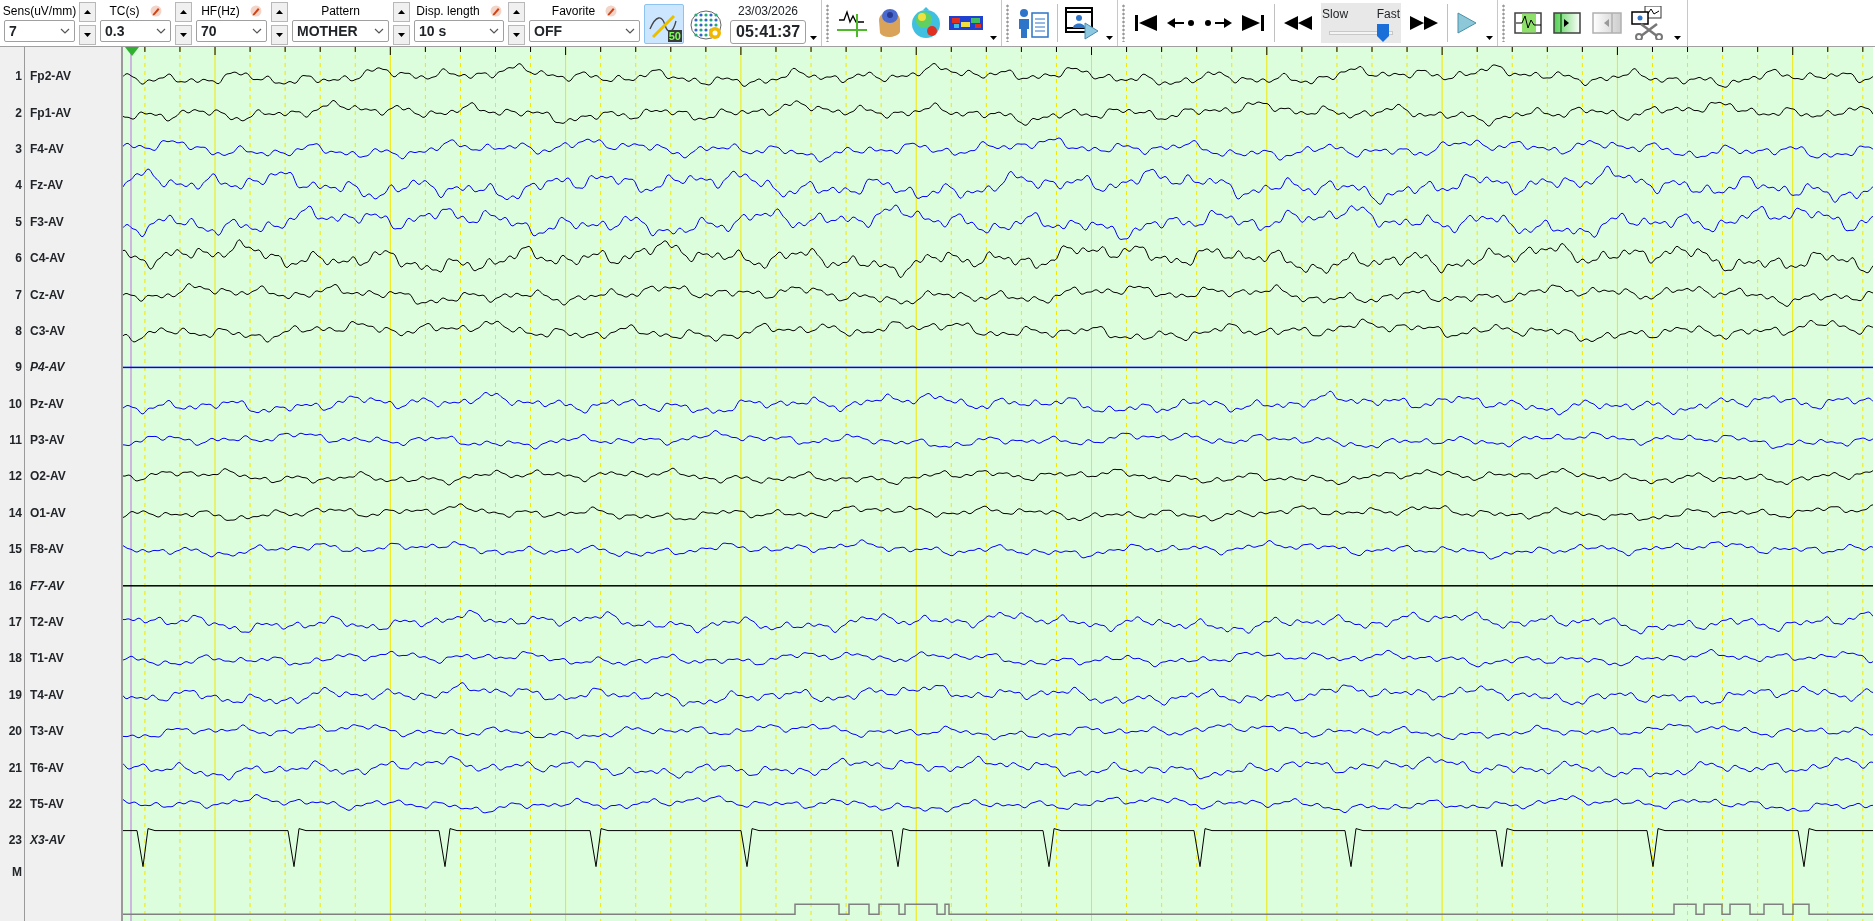 This screenshot has height=921, width=1875. I want to click on channel-number: 9, so click(18, 368).